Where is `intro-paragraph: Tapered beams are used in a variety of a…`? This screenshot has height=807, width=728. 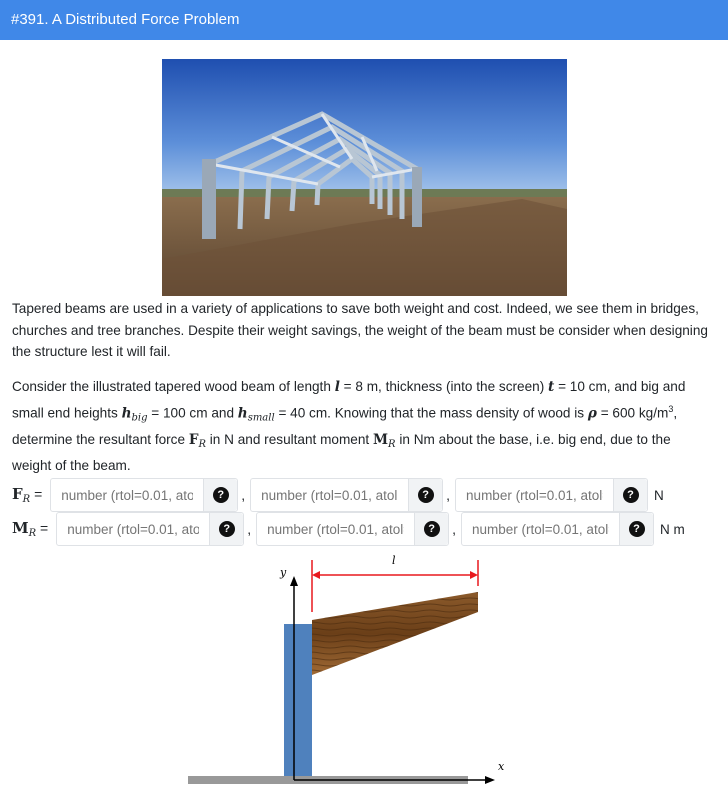 intro-paragraph: Tapered beams are used in a variety of a… is located at coordinates (360, 330).